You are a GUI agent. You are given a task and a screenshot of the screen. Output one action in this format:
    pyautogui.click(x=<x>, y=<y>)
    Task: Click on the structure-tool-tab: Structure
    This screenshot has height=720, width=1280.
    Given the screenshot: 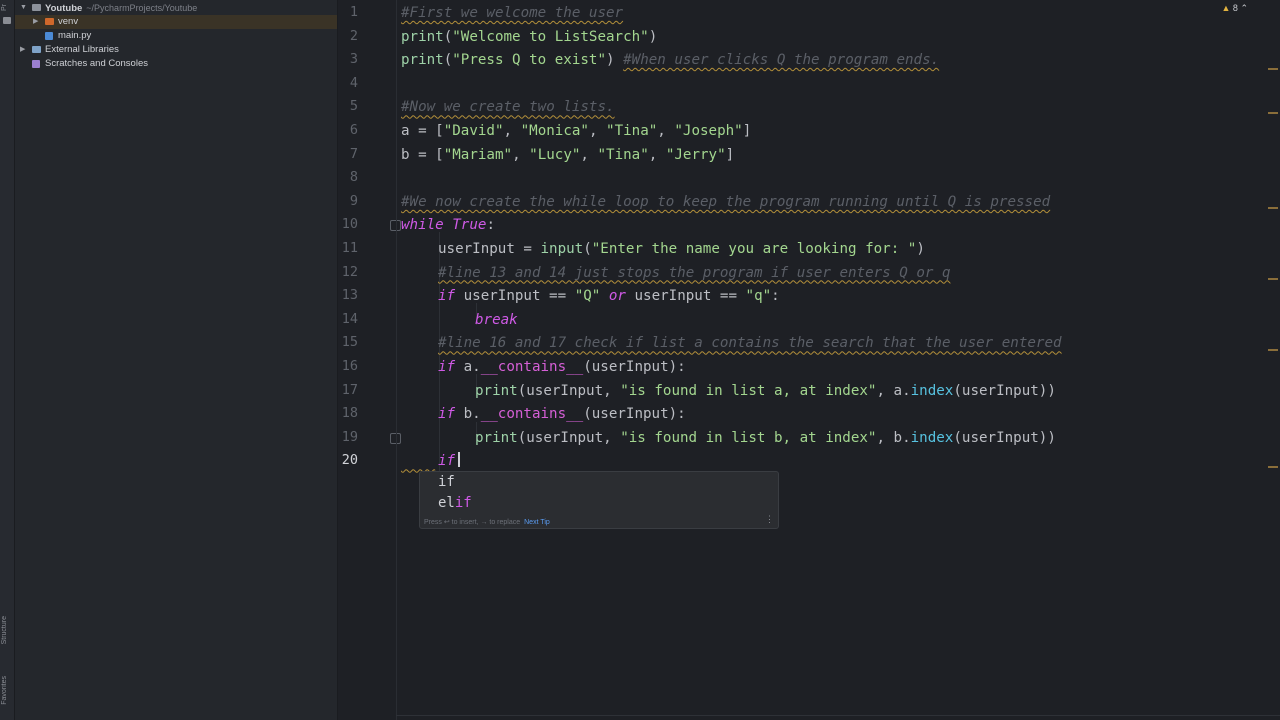 What is the action you would take?
    pyautogui.click(x=4, y=630)
    